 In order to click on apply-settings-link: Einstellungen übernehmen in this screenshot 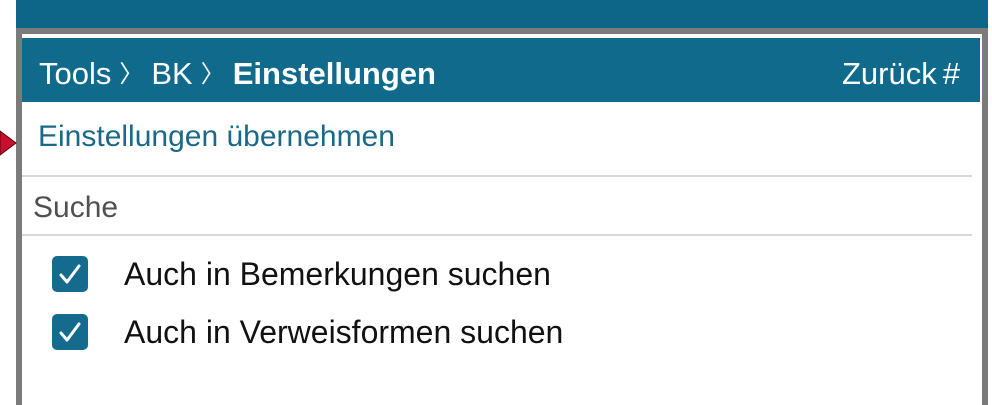, I will do `click(216, 137)`.